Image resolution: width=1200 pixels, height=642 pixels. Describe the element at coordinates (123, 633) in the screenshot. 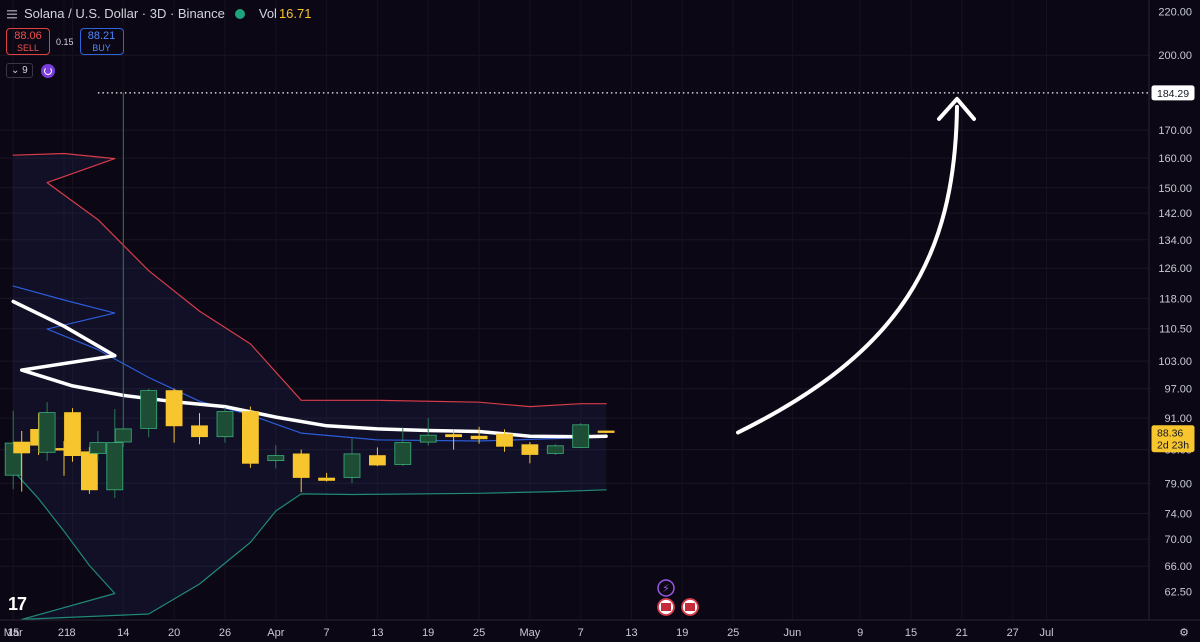

I see `time-tick-label: 14` at that location.